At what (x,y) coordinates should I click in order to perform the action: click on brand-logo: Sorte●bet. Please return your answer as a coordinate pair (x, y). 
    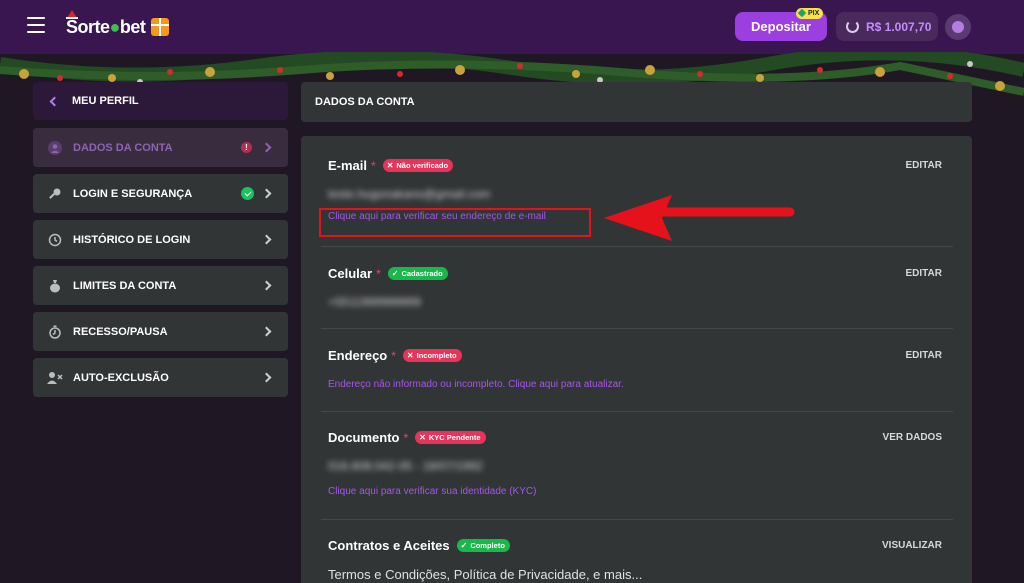
    Looking at the image, I should click on (118, 24).